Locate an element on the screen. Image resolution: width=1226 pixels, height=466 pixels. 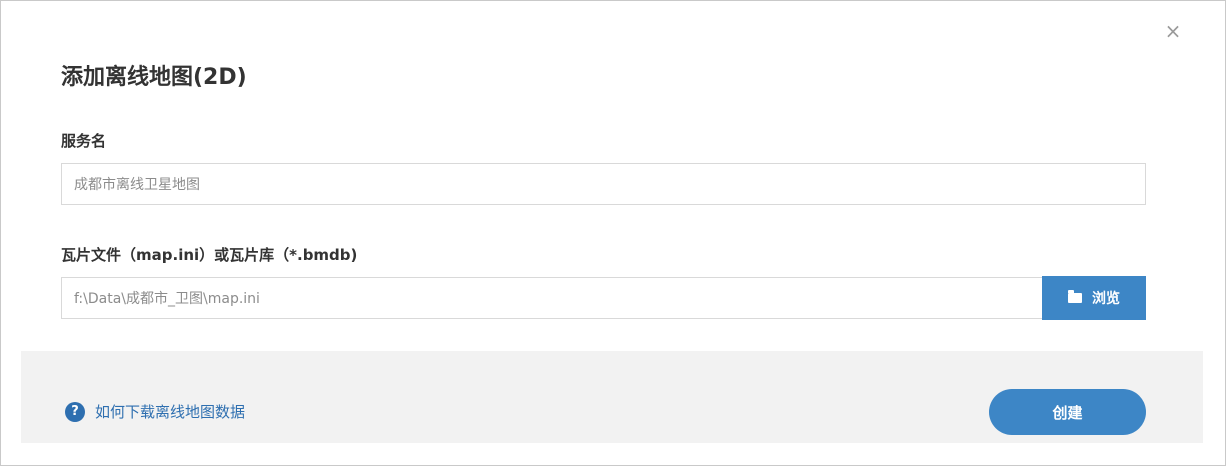
service-name-input: 成都市离线卫星地图 is located at coordinates (603, 184).